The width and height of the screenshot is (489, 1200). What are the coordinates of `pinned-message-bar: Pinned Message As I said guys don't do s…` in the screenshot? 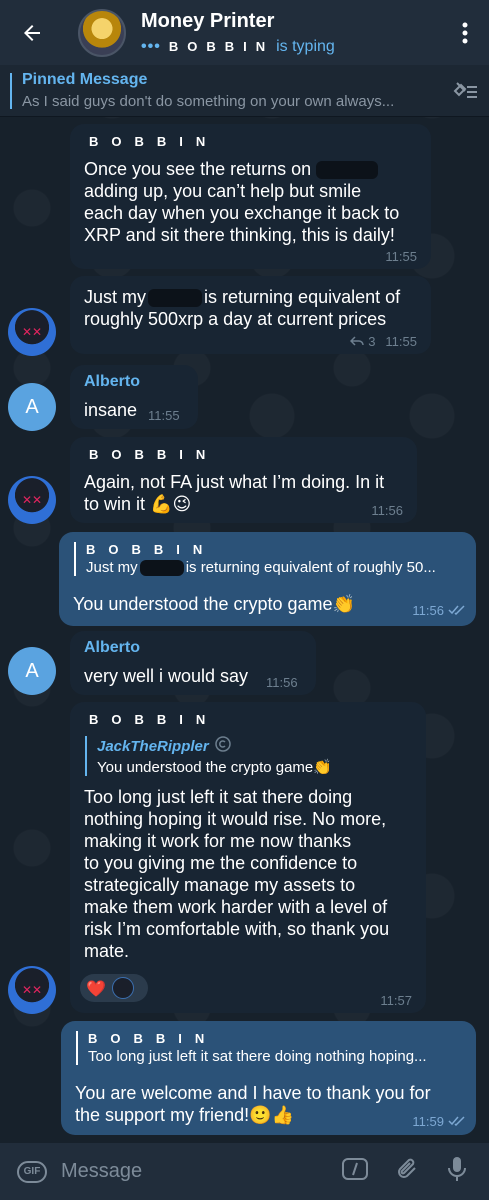 It's located at (244, 91).